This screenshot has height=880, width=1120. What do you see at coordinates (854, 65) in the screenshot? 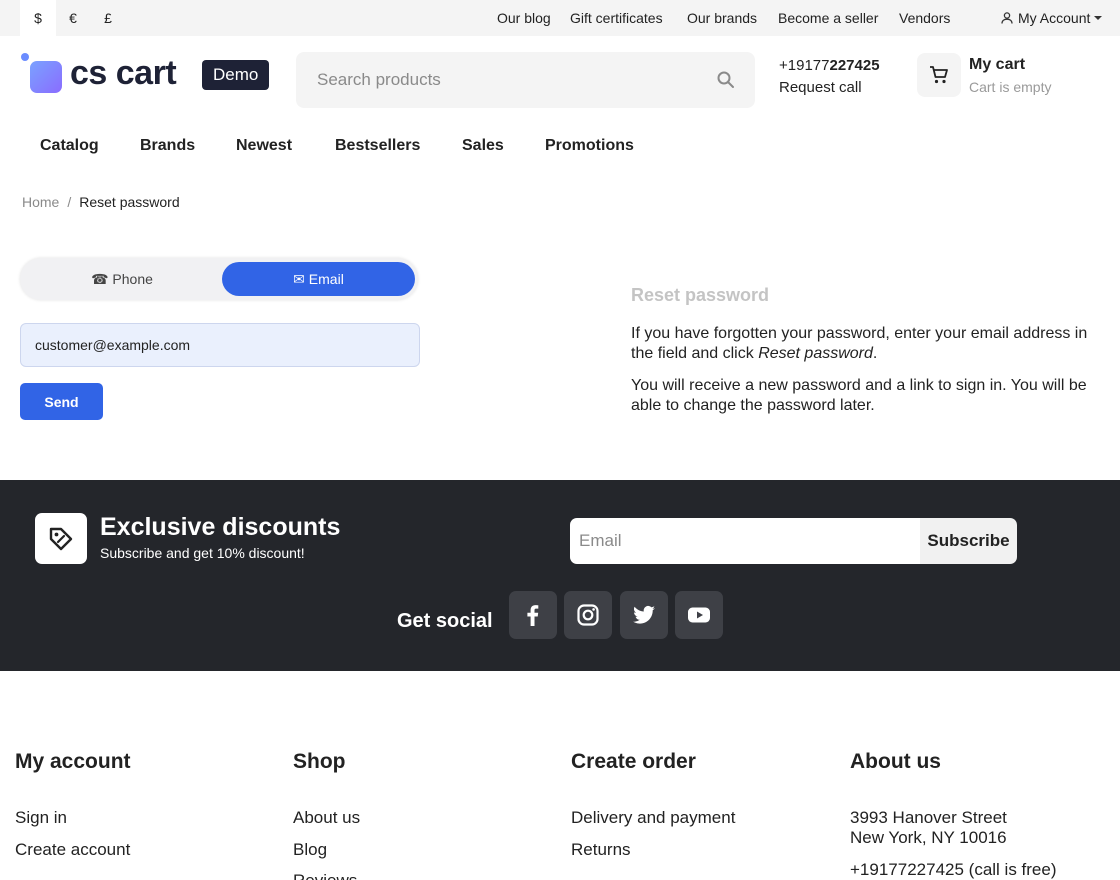
I see `phone-bold: 227425` at bounding box center [854, 65].